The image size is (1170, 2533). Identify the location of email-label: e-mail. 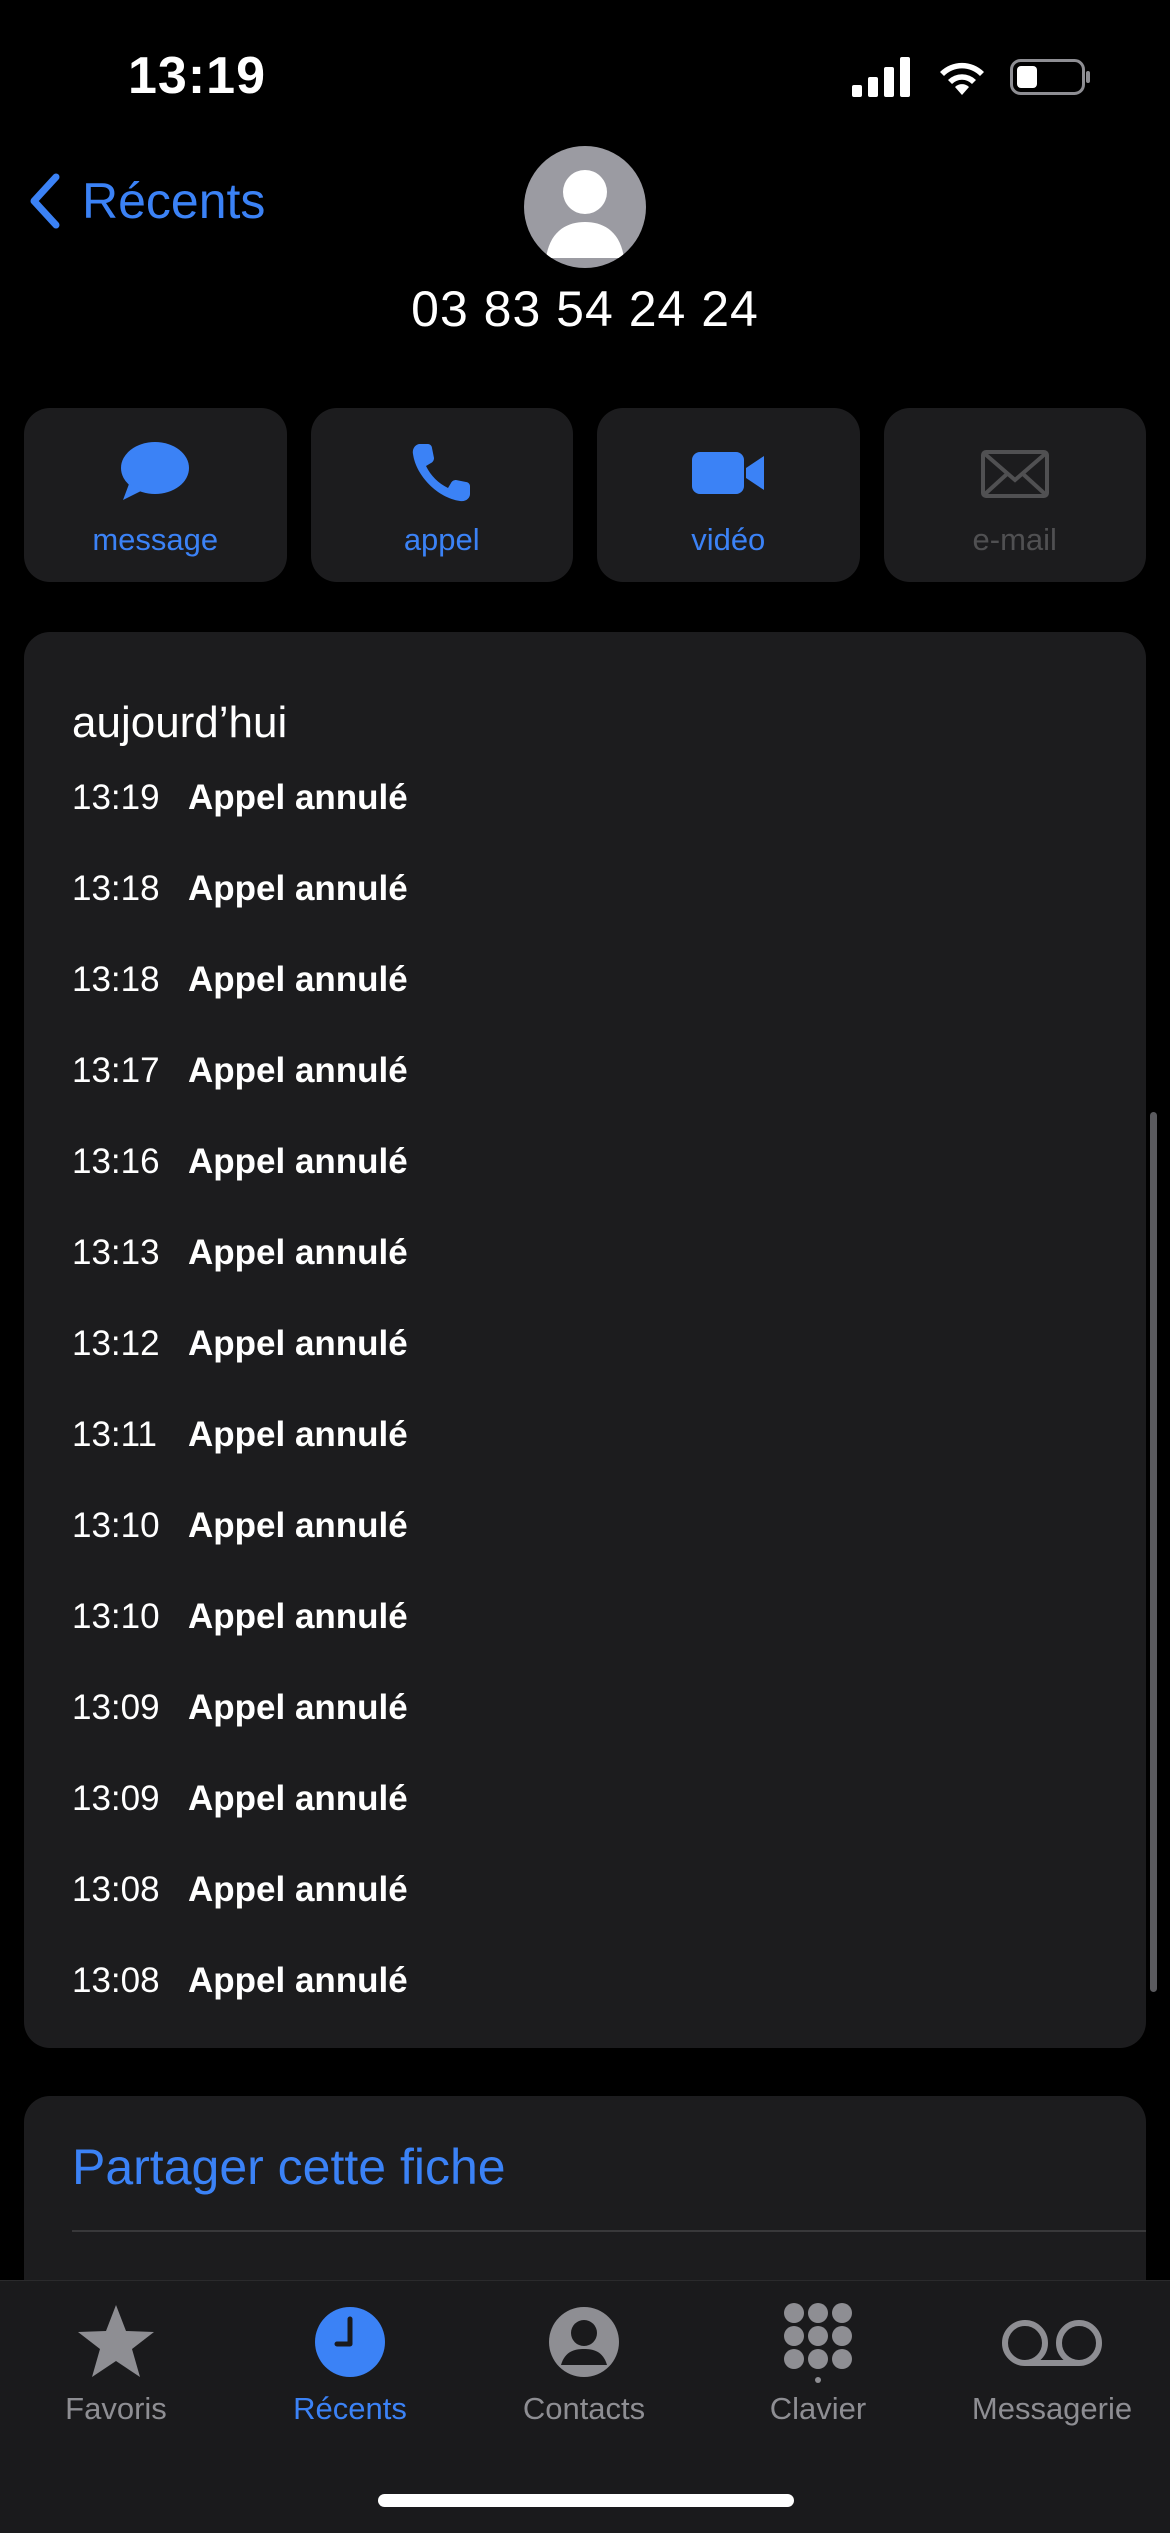
(1014, 539).